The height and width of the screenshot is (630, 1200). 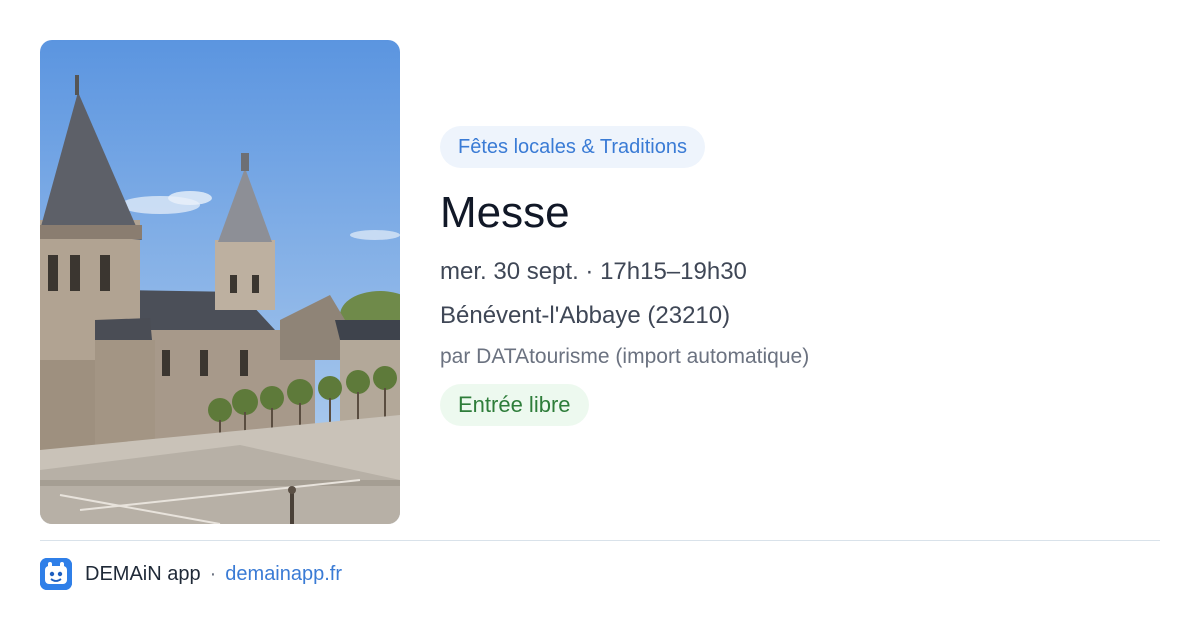 What do you see at coordinates (56, 574) in the screenshot?
I see `demain-logo-icon` at bounding box center [56, 574].